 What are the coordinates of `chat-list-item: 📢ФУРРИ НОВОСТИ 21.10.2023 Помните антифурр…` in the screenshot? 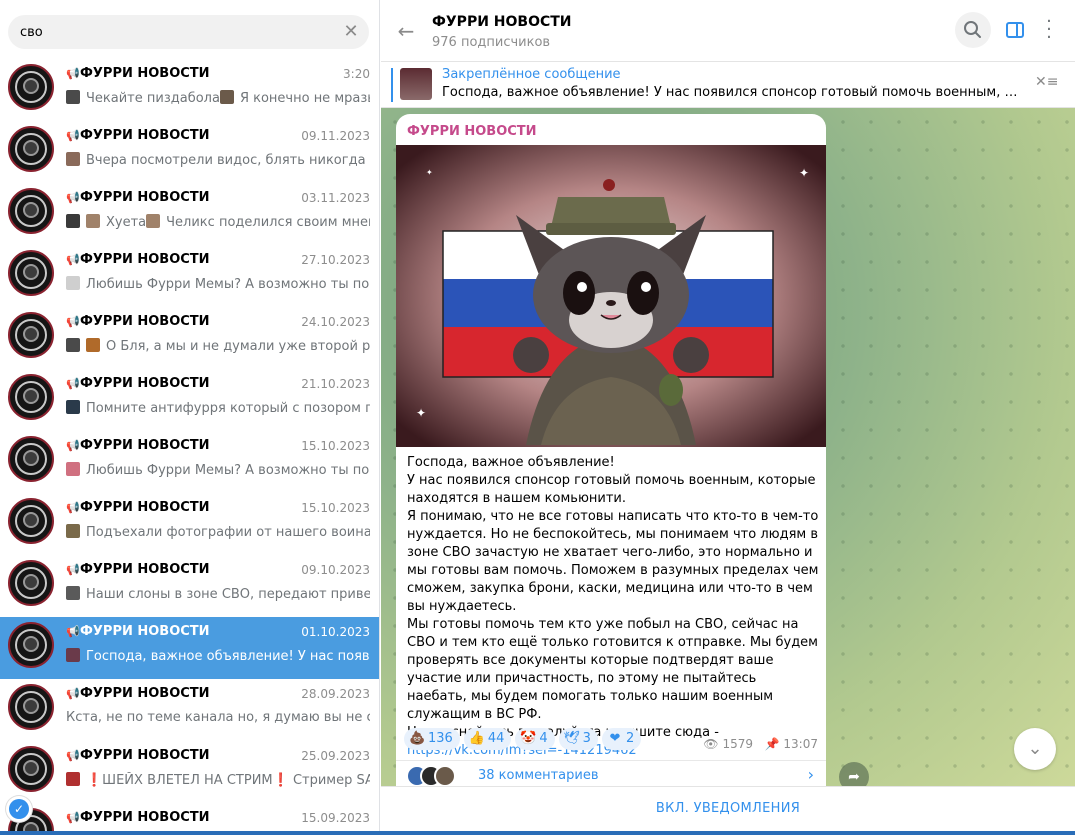 It's located at (189, 400).